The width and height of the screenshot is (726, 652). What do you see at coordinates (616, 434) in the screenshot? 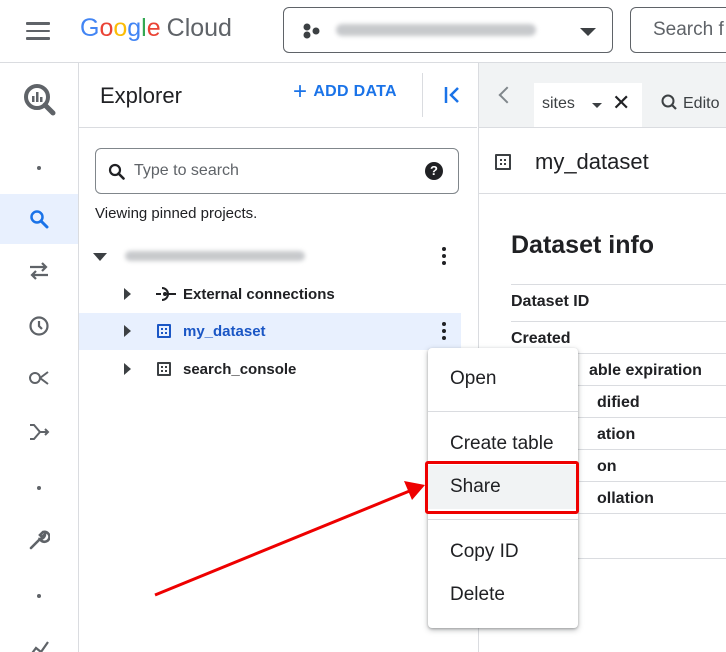
I see `info-label: ation` at bounding box center [616, 434].